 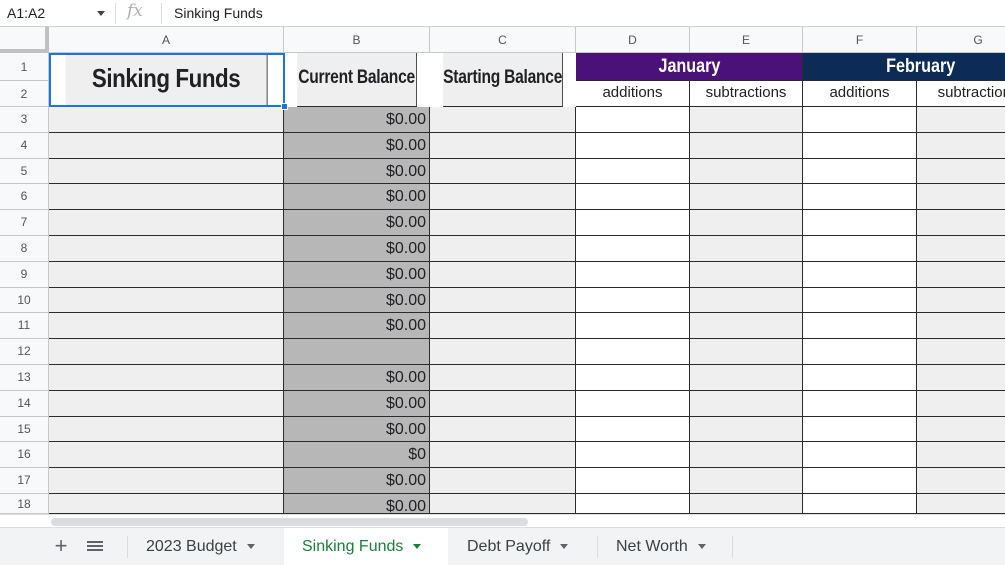 What do you see at coordinates (961, 326) in the screenshot?
I see `cell-g11` at bounding box center [961, 326].